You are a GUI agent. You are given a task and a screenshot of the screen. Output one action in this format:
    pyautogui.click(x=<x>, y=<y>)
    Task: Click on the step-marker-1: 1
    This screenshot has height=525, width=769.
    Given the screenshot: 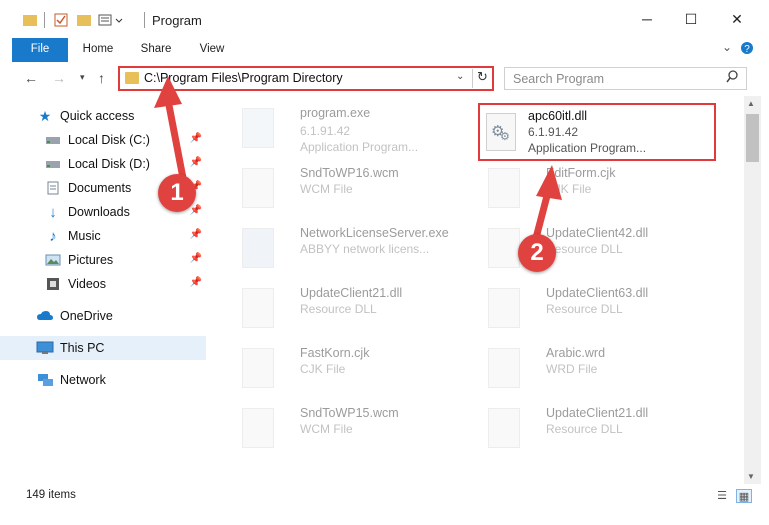 What is the action you would take?
    pyautogui.click(x=177, y=193)
    